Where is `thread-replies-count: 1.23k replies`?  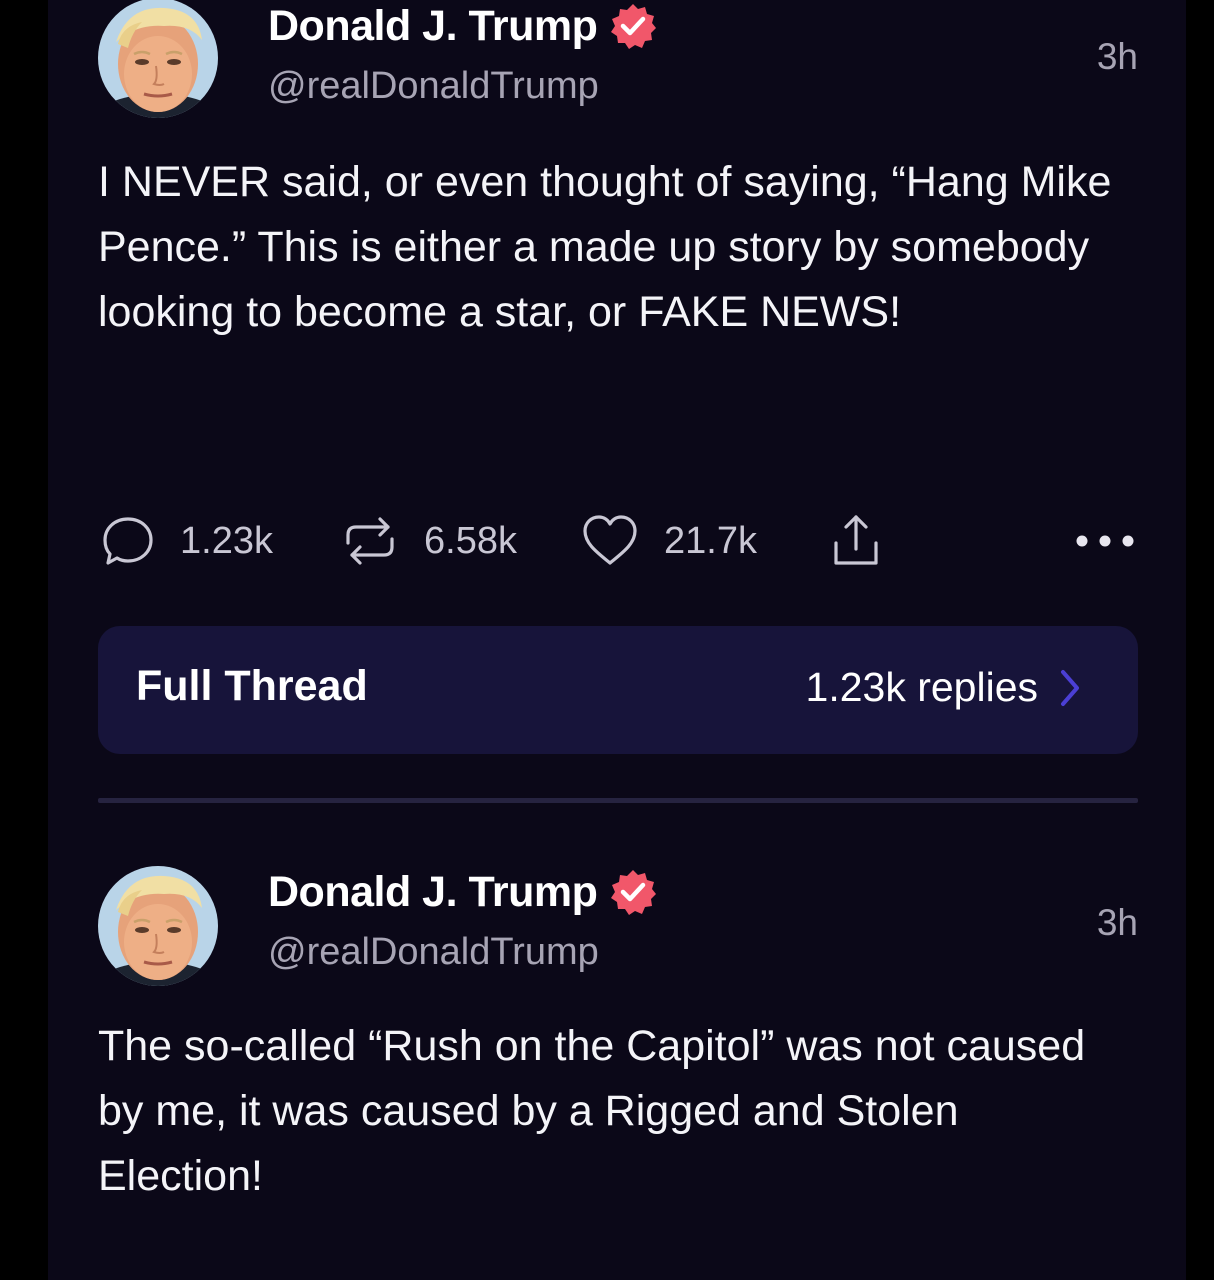 thread-replies-count: 1.23k replies is located at coordinates (921, 687).